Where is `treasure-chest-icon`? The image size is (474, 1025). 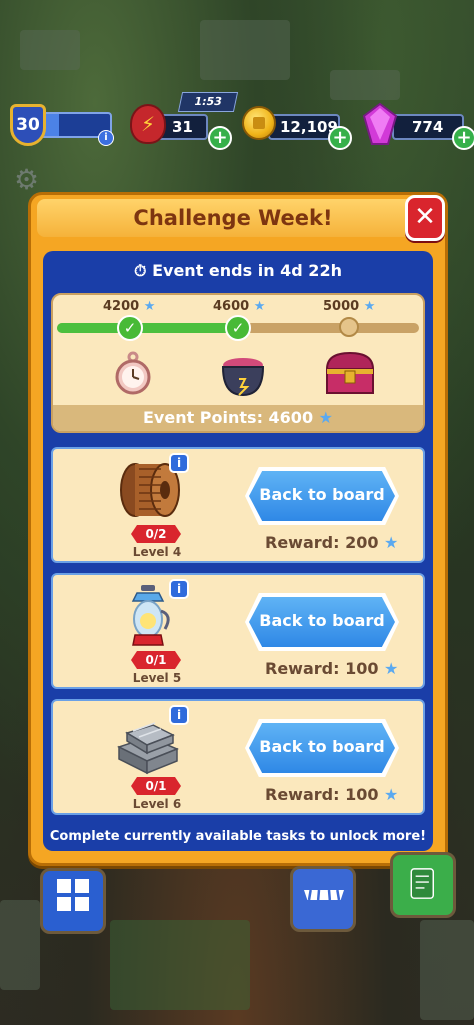
treasure-chest-icon is located at coordinates (350, 373).